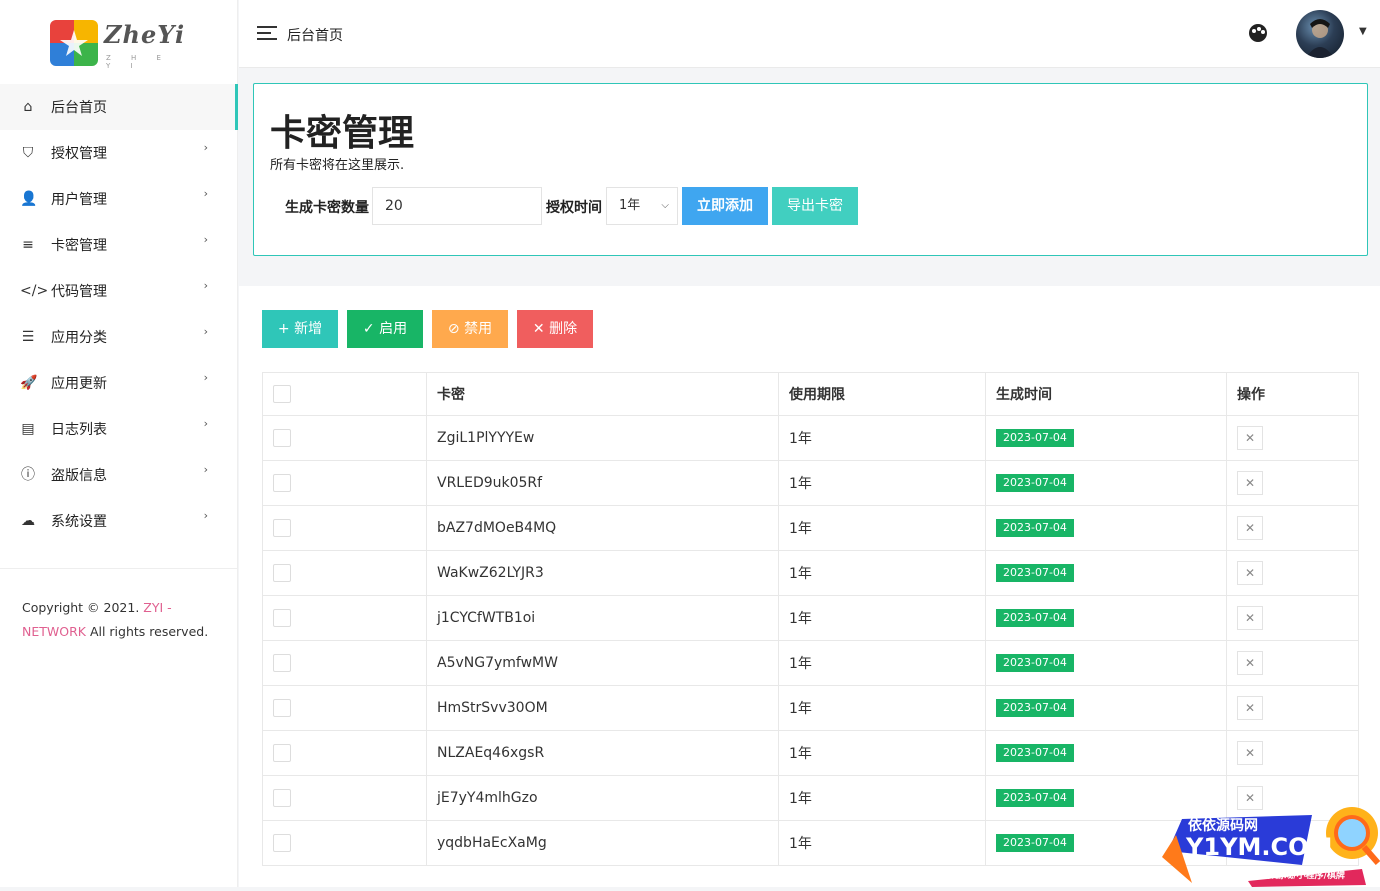 This screenshot has height=891, width=1380. What do you see at coordinates (267, 34) in the screenshot?
I see `hamburger-icon` at bounding box center [267, 34].